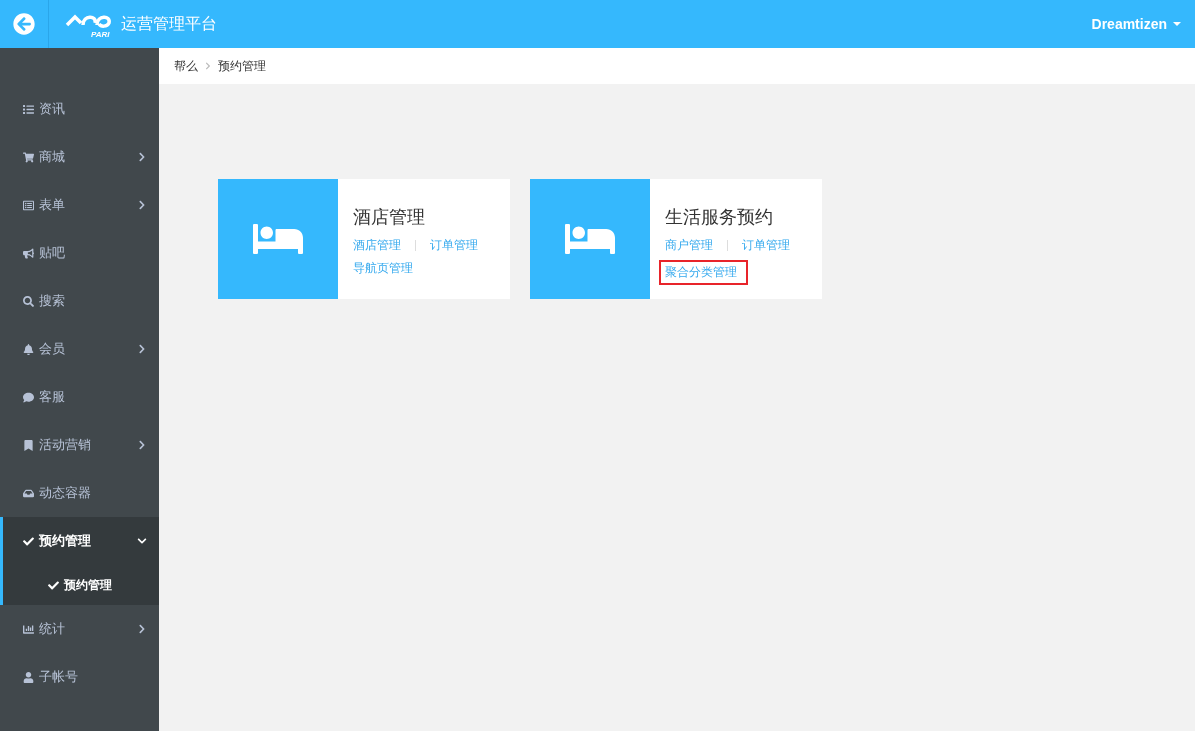 The height and width of the screenshot is (731, 1195). What do you see at coordinates (81, 397) in the screenshot?
I see `sidebar-item: 客服` at bounding box center [81, 397].